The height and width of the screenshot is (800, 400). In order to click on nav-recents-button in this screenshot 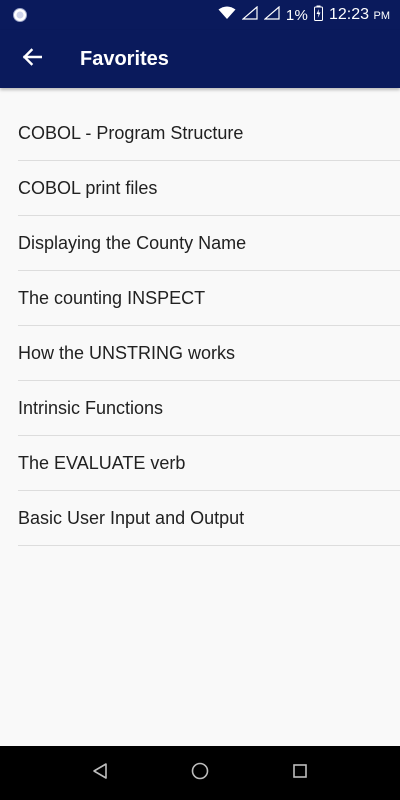, I will do `click(300, 773)`.